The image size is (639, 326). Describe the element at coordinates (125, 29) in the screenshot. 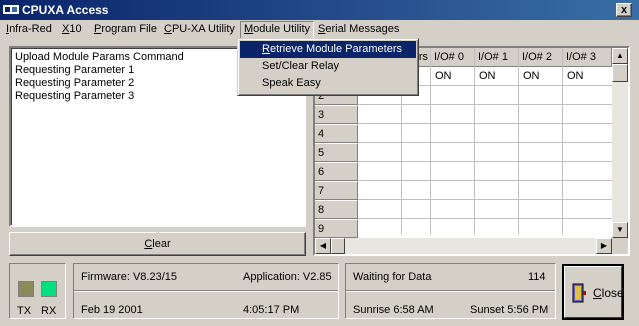

I see `menu-program-file: Program File` at that location.